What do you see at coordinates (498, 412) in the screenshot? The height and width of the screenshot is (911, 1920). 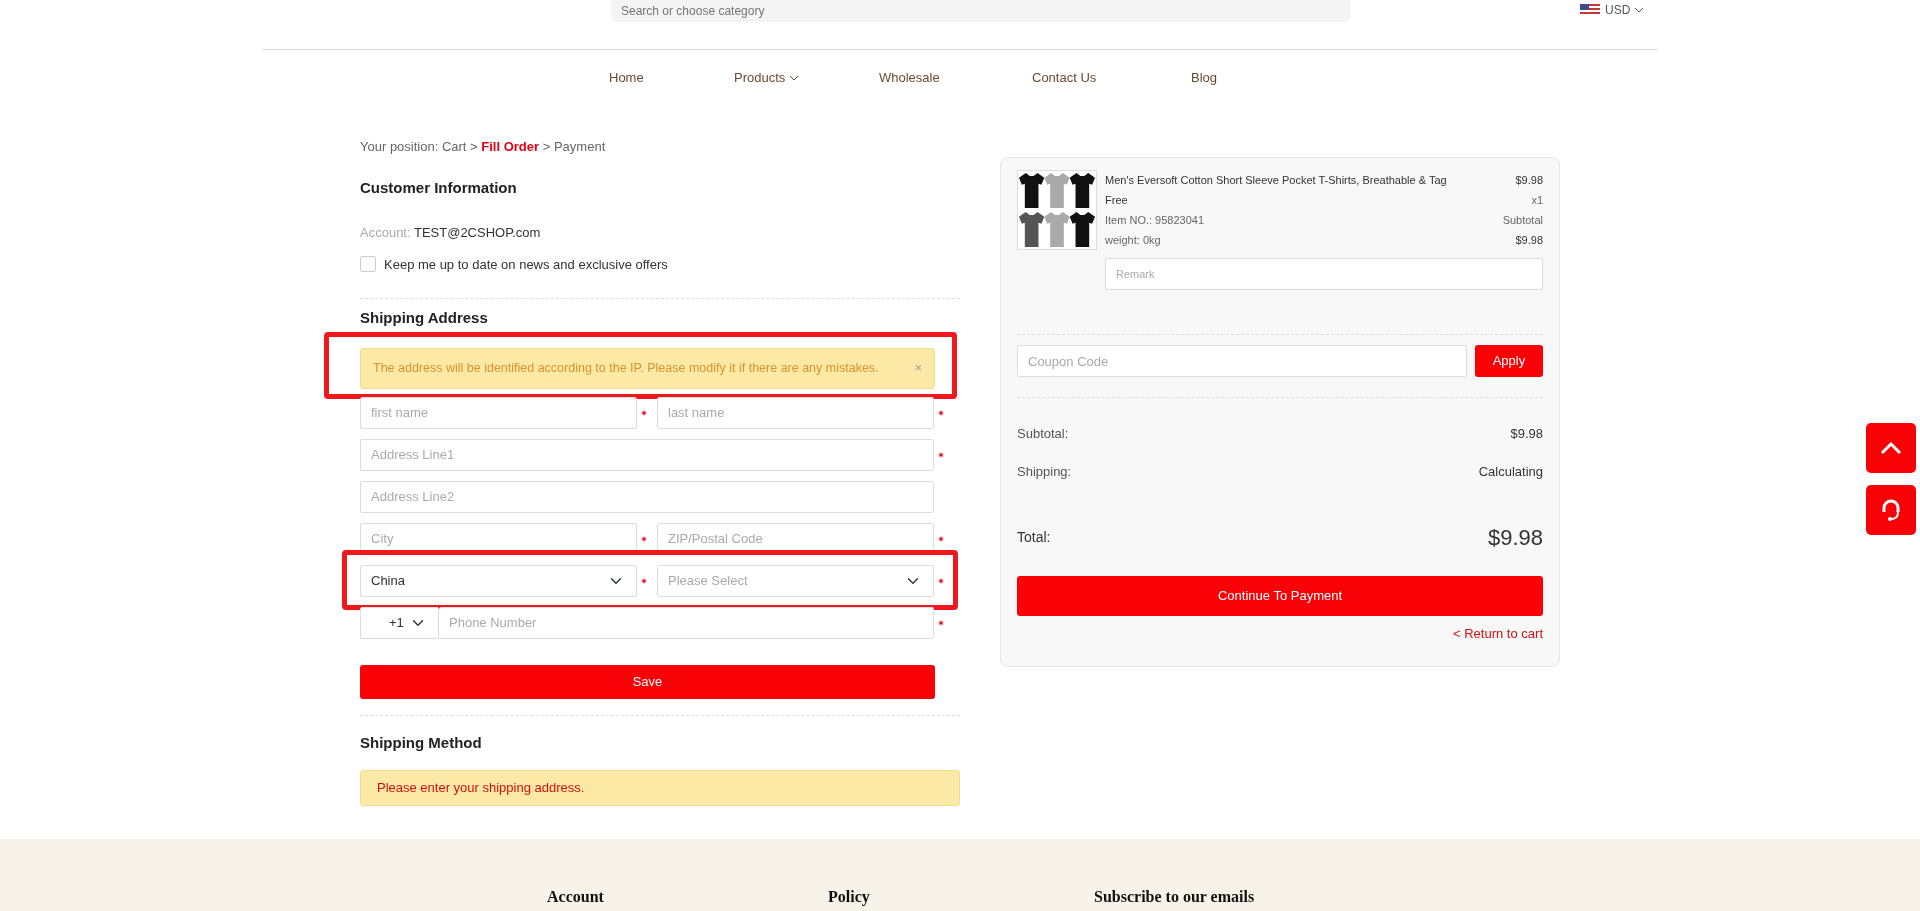 I see `text-field: first name` at bounding box center [498, 412].